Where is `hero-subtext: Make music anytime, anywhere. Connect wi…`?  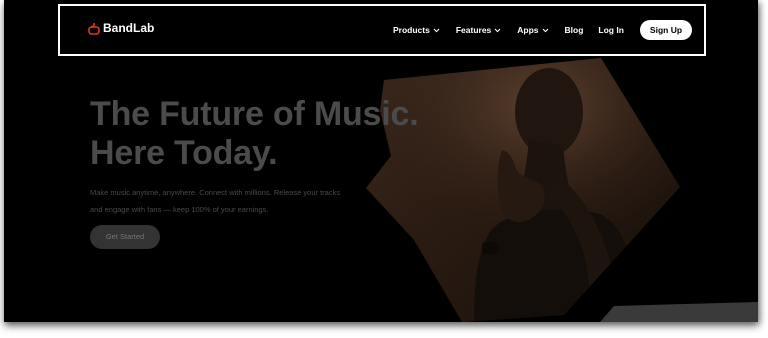 hero-subtext: Make music anytime, anywhere. Connect wi… is located at coordinates (240, 201).